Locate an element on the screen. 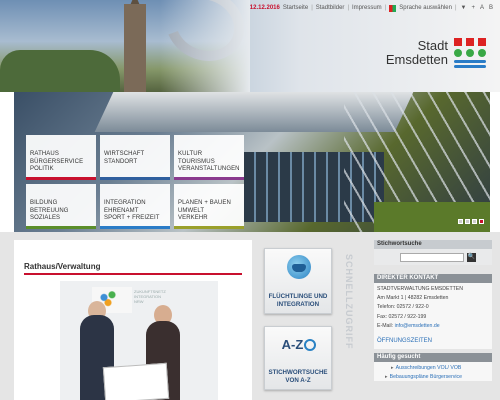  frequent-item-ausschreibungen: Ausschreibungen VOL/ VOB is located at coordinates (433, 368).